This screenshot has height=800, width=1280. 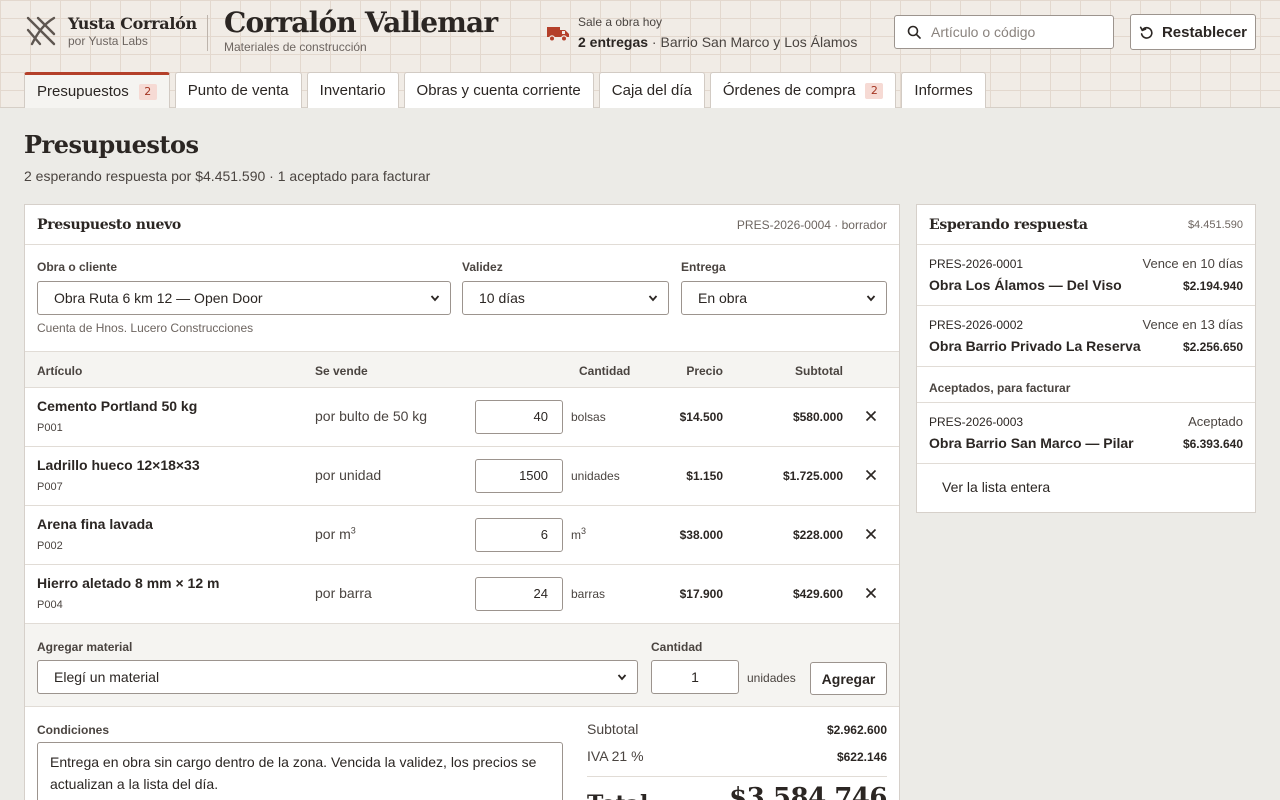 I want to click on tab-punto-de-venta: Punto de venta, so click(x=238, y=90).